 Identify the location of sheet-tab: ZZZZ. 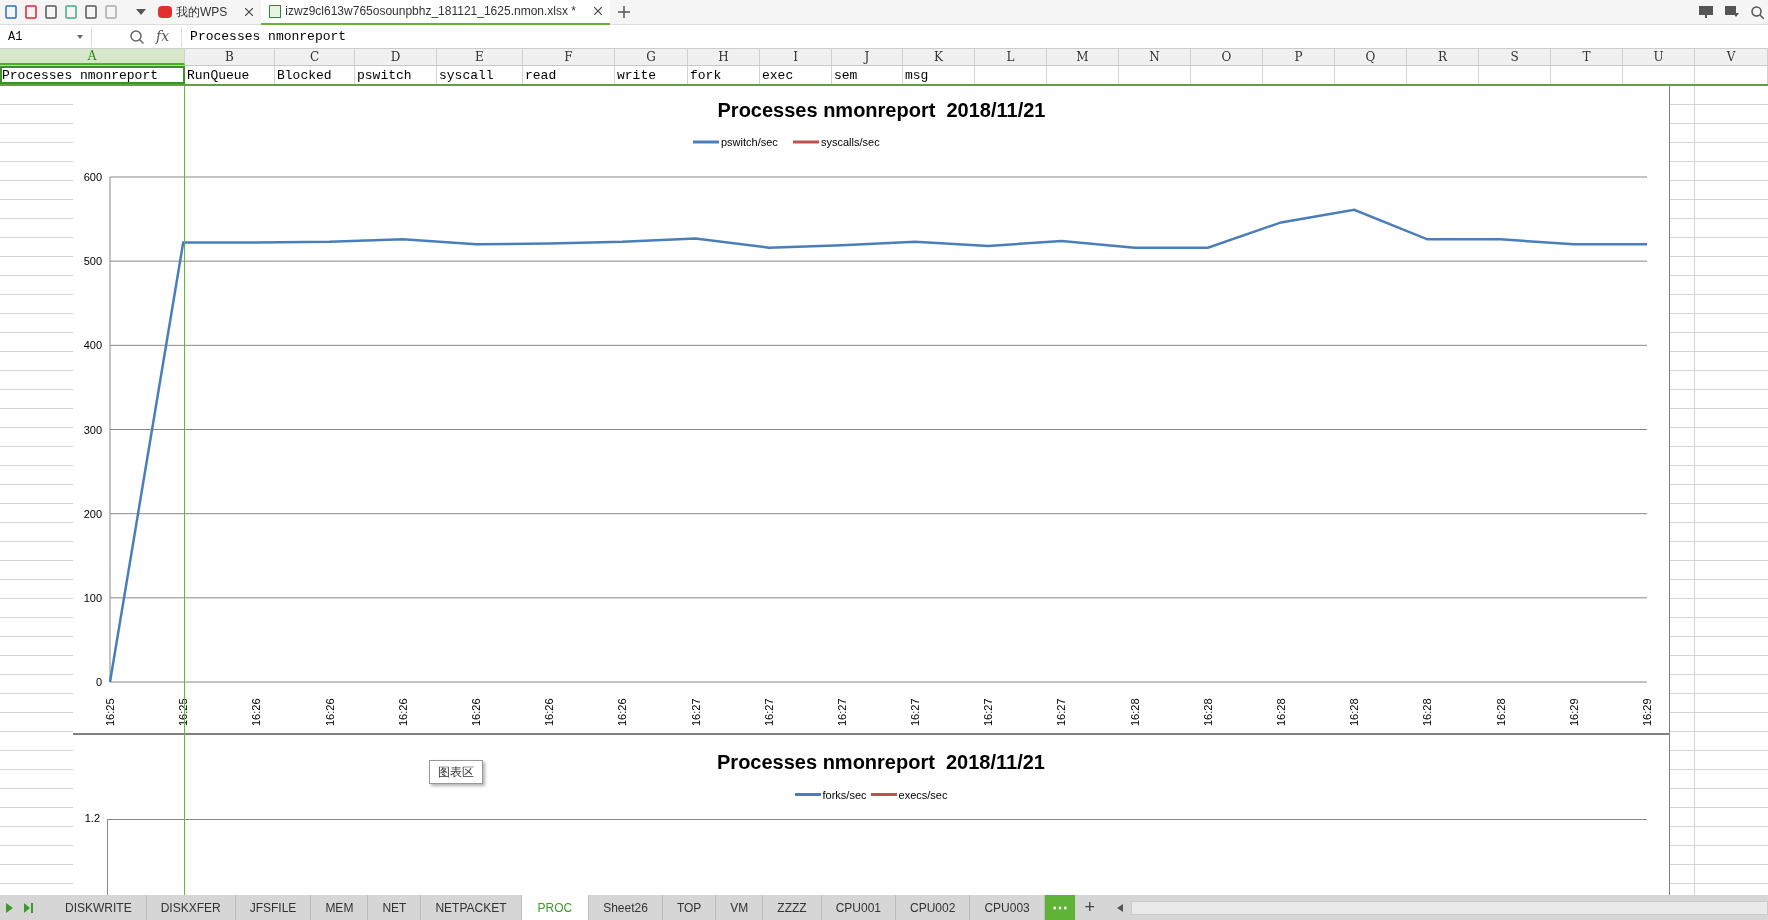
(792, 907).